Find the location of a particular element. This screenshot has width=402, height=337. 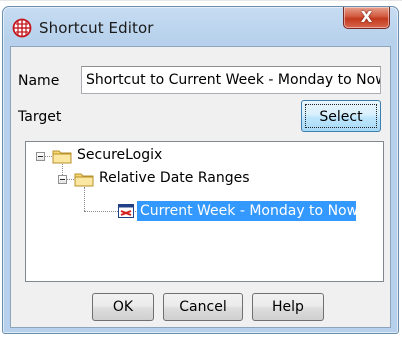

globe-grid-icon is located at coordinates (22, 28).